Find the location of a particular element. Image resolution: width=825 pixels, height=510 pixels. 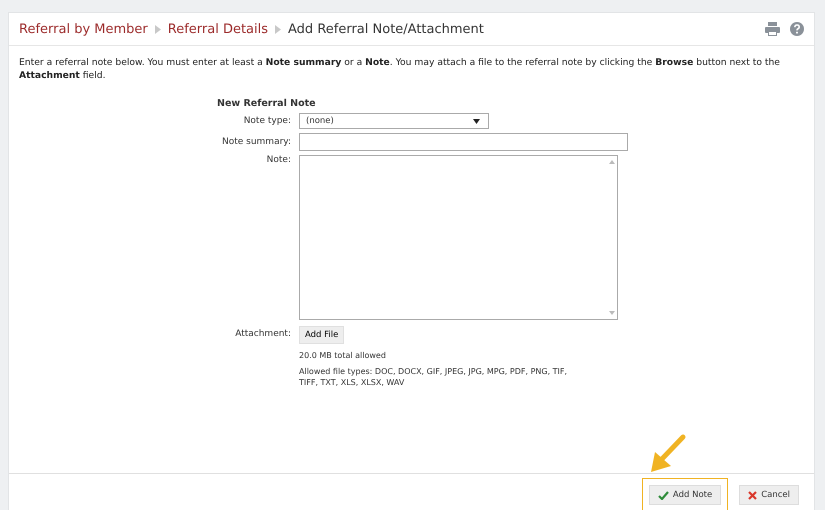

close-icon is located at coordinates (753, 495).